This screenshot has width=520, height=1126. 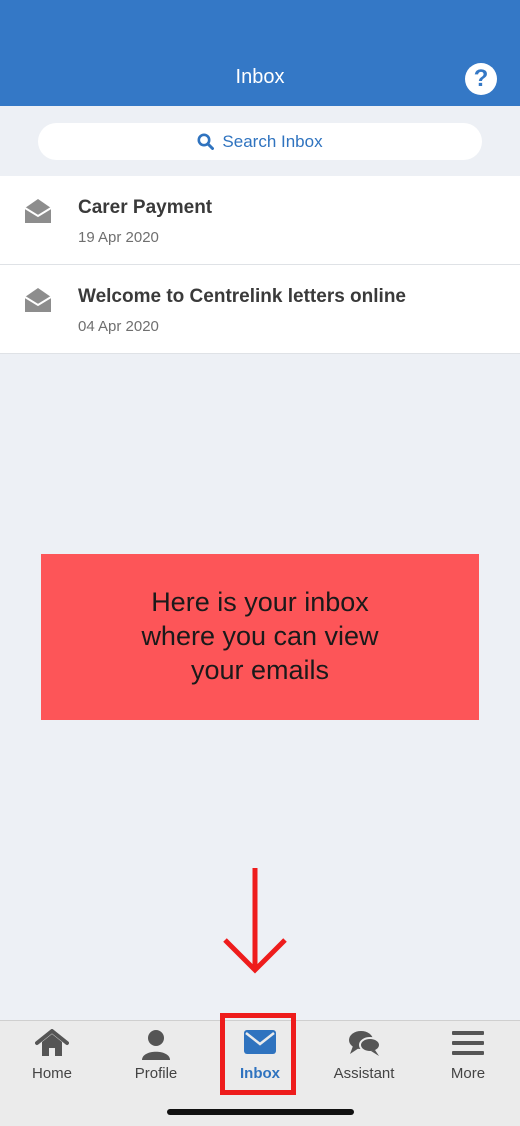 What do you see at coordinates (260, 77) in the screenshot?
I see `page-title: Inbox` at bounding box center [260, 77].